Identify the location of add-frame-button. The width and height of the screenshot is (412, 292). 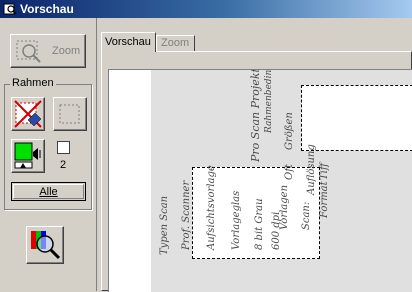
(70, 114).